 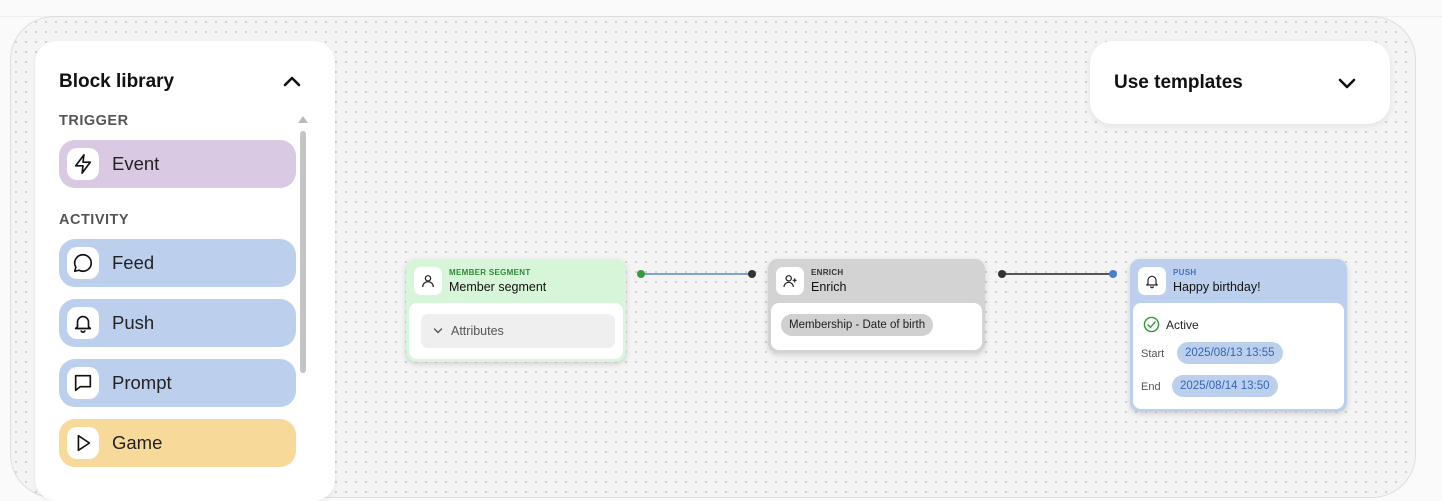 I want to click on library-item-label: Push, so click(x=133, y=322).